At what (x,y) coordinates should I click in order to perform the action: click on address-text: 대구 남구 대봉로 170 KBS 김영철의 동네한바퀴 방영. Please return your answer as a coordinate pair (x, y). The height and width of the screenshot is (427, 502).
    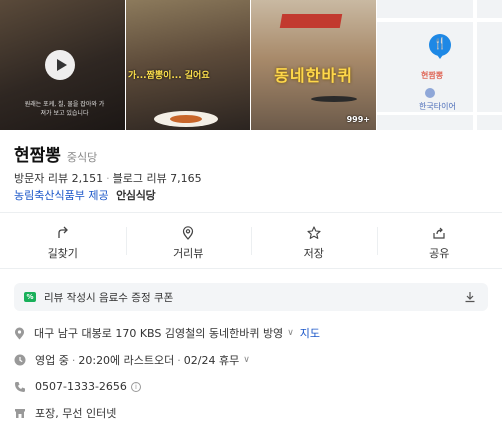
    Looking at the image, I should click on (159, 333).